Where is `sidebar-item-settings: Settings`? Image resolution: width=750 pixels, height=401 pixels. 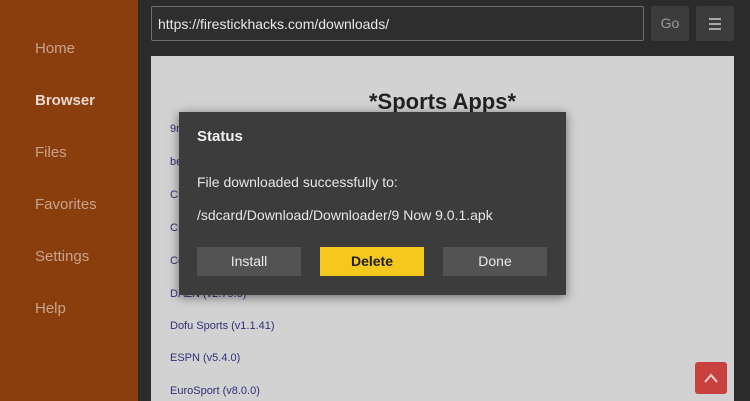
sidebar-item-settings: Settings is located at coordinates (62, 256).